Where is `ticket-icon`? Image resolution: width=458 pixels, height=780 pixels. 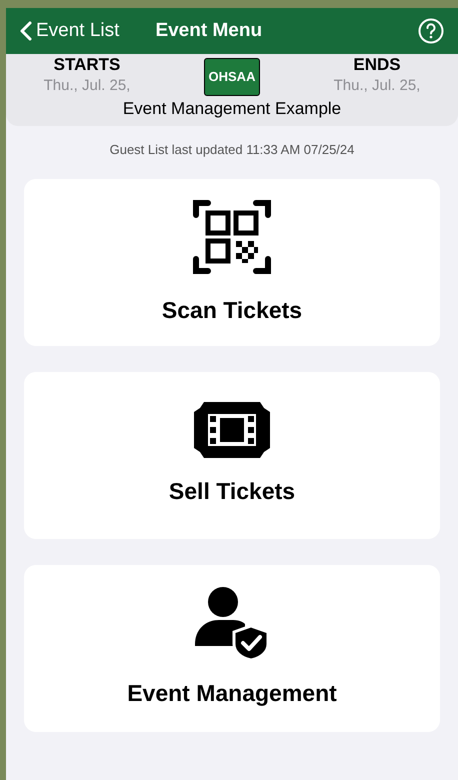 ticket-icon is located at coordinates (232, 430).